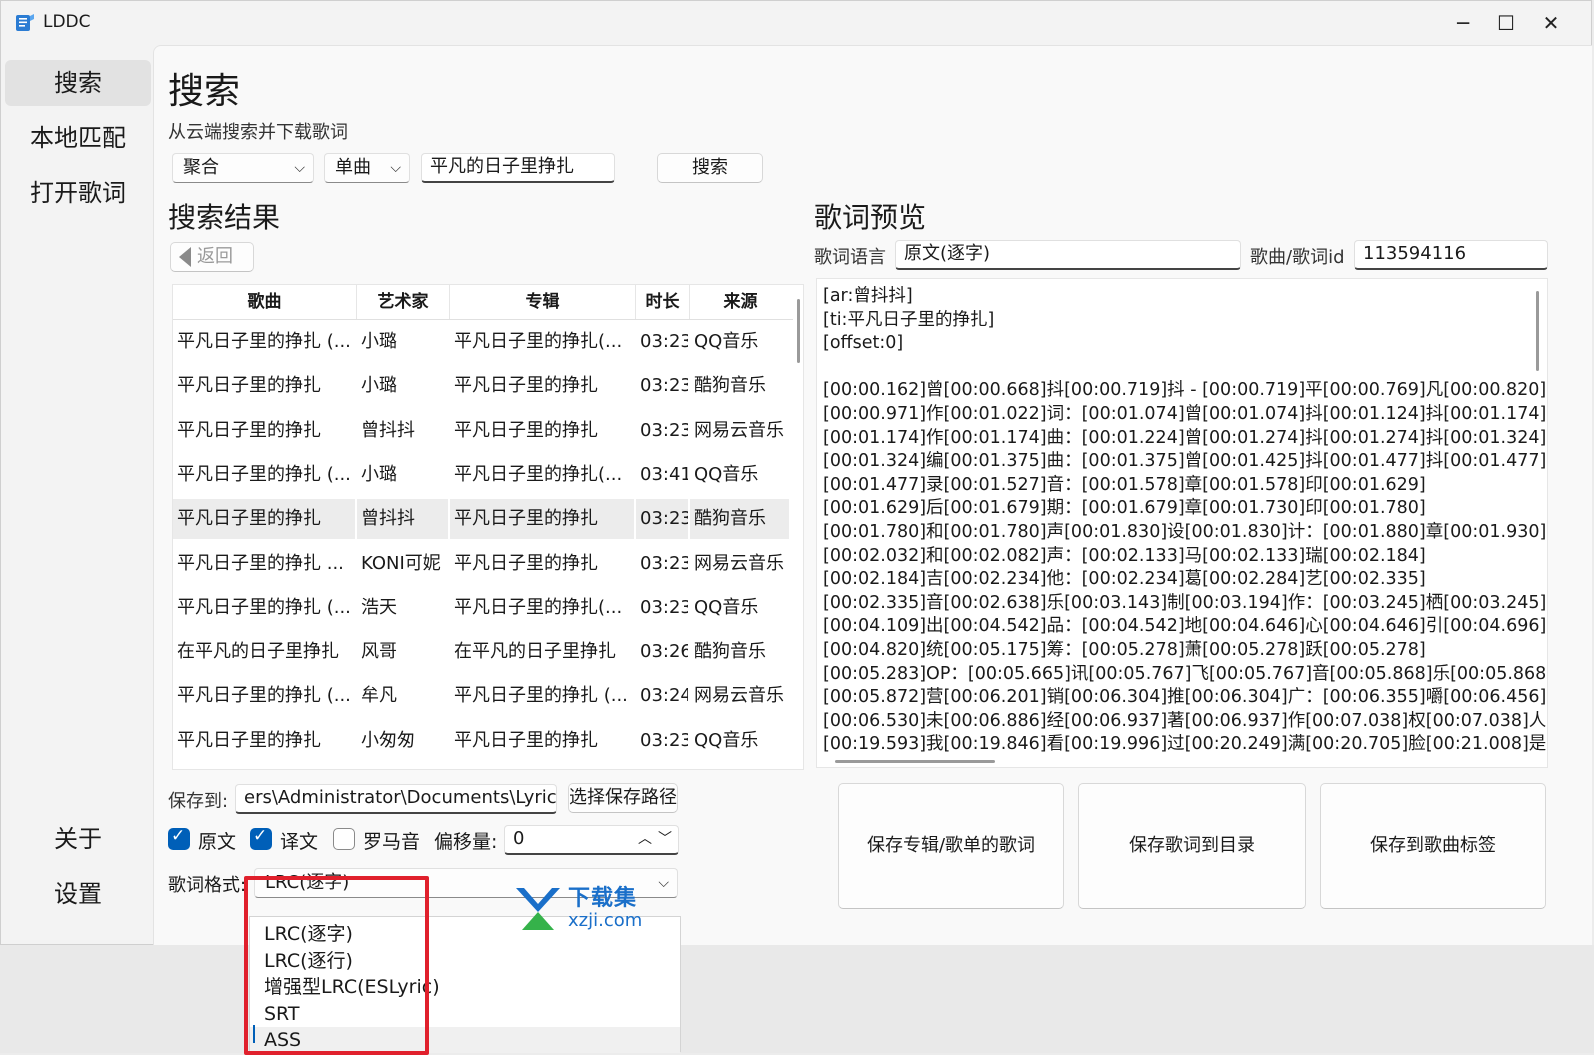 The height and width of the screenshot is (1055, 1594). What do you see at coordinates (1433, 846) in the screenshot?
I see `save-to-song-tags-button: 保存到歌曲标签` at bounding box center [1433, 846].